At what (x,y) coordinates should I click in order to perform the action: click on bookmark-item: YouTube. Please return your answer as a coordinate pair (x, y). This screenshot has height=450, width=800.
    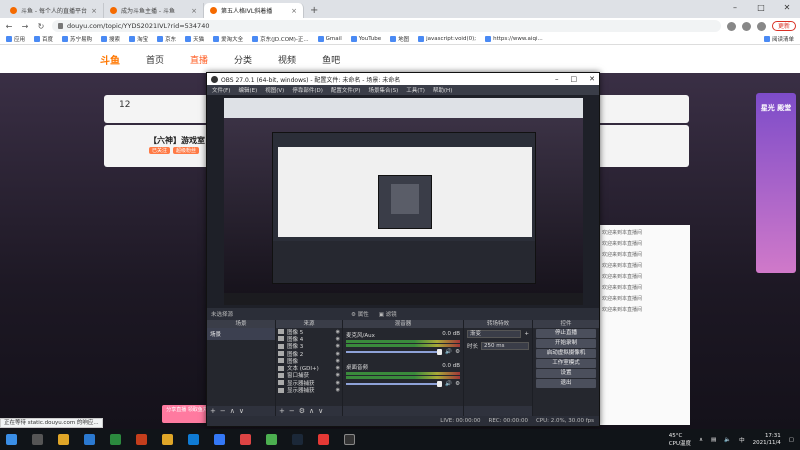
    Looking at the image, I should click on (365, 39).